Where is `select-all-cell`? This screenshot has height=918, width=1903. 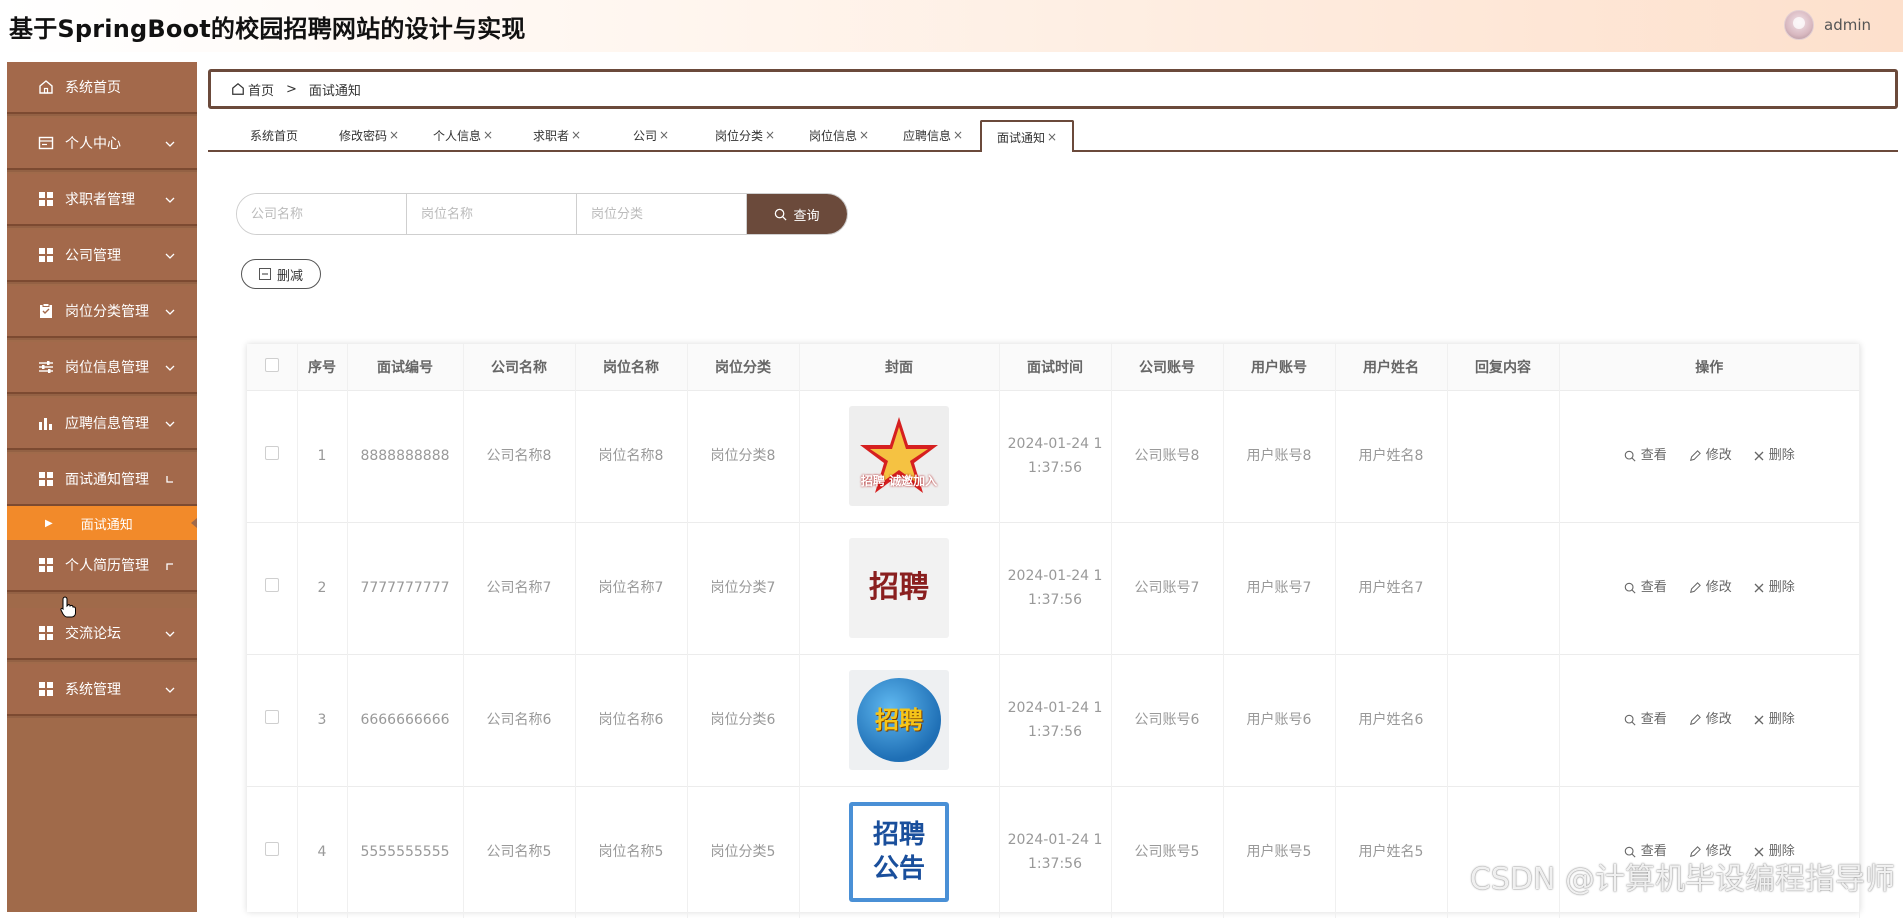
select-all-cell is located at coordinates (272, 367).